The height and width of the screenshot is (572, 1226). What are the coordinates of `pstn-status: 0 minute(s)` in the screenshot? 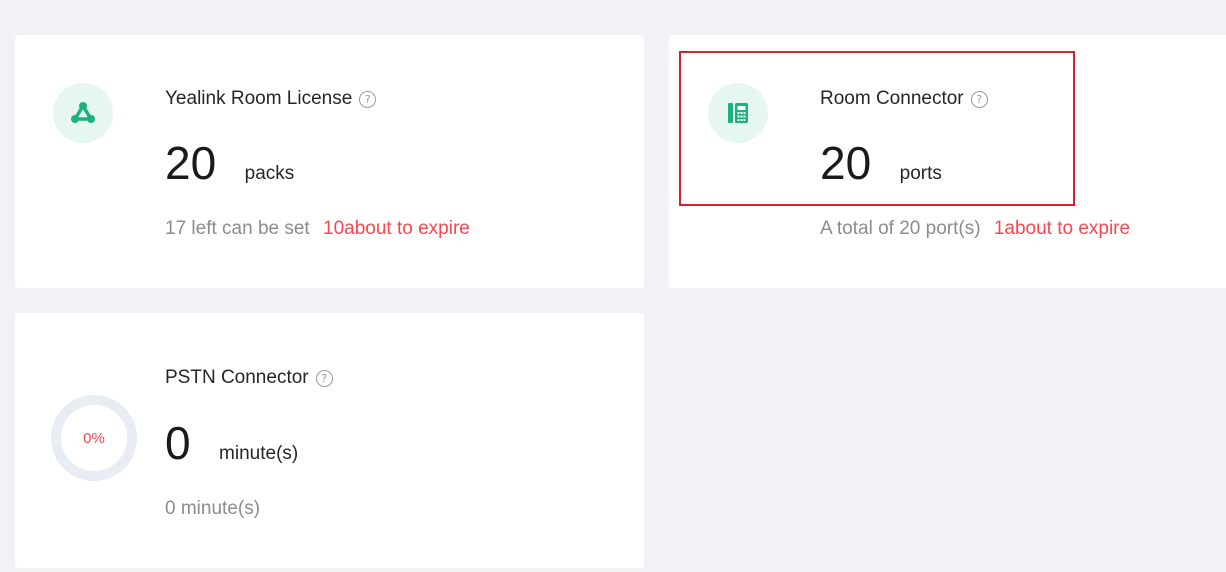 It's located at (212, 509).